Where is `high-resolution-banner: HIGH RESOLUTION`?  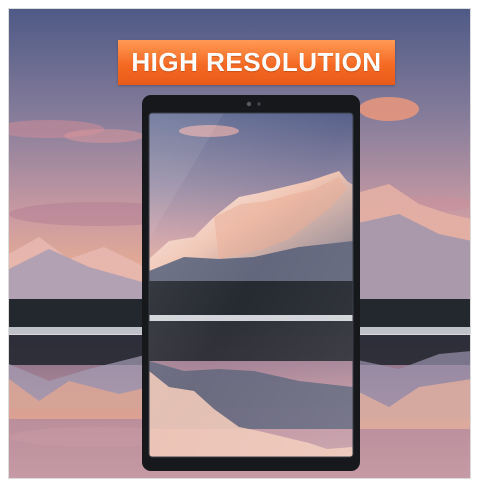
high-resolution-banner: HIGH RESOLUTION is located at coordinates (256, 62).